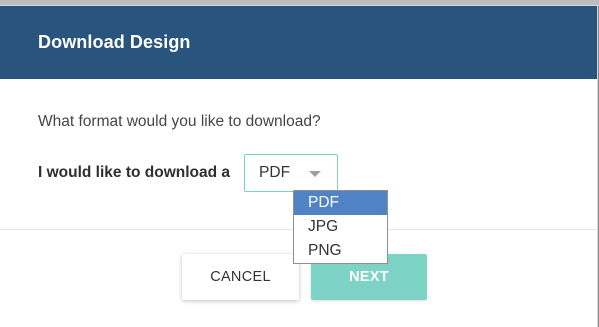 This screenshot has height=327, width=599. I want to click on format-option-png: PNG, so click(340, 251).